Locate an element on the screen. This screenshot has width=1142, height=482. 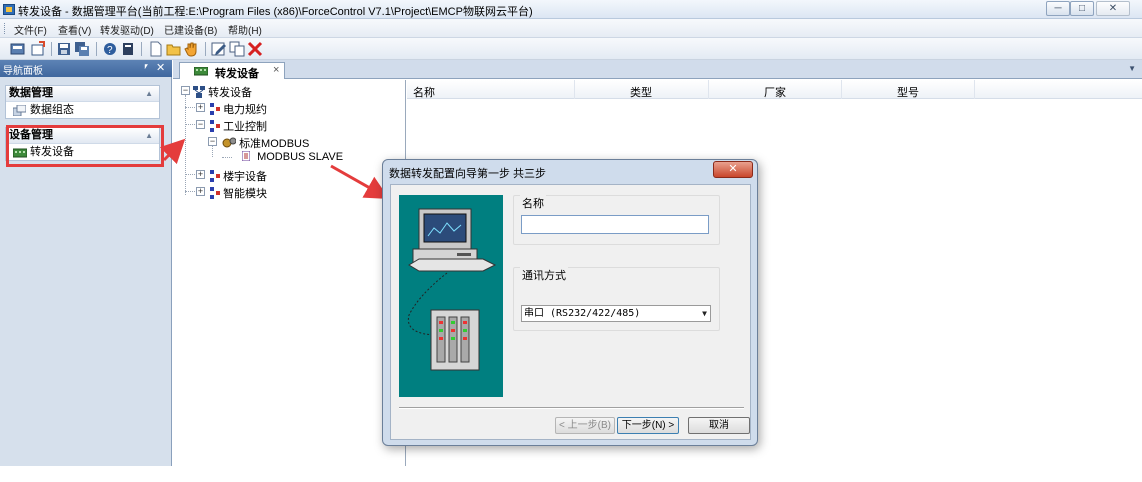
save-icon is located at coordinates (64, 49).